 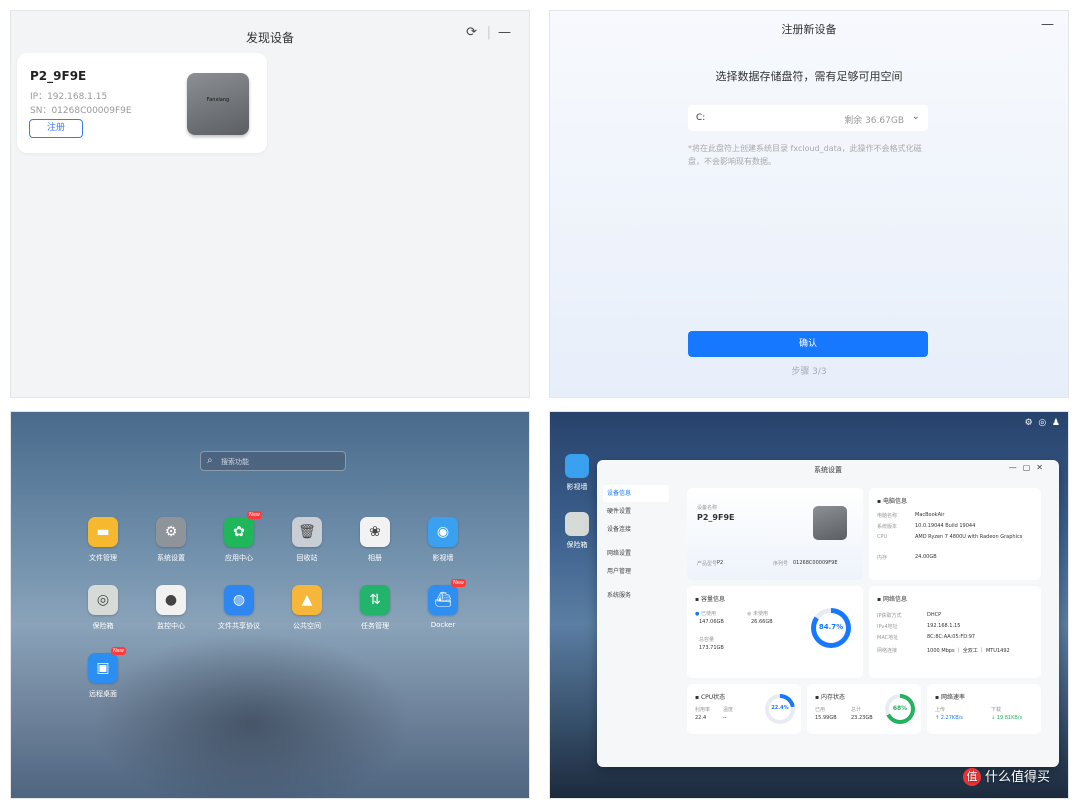 What do you see at coordinates (887, 651) in the screenshot?
I see `row-key: 网络连接` at bounding box center [887, 651].